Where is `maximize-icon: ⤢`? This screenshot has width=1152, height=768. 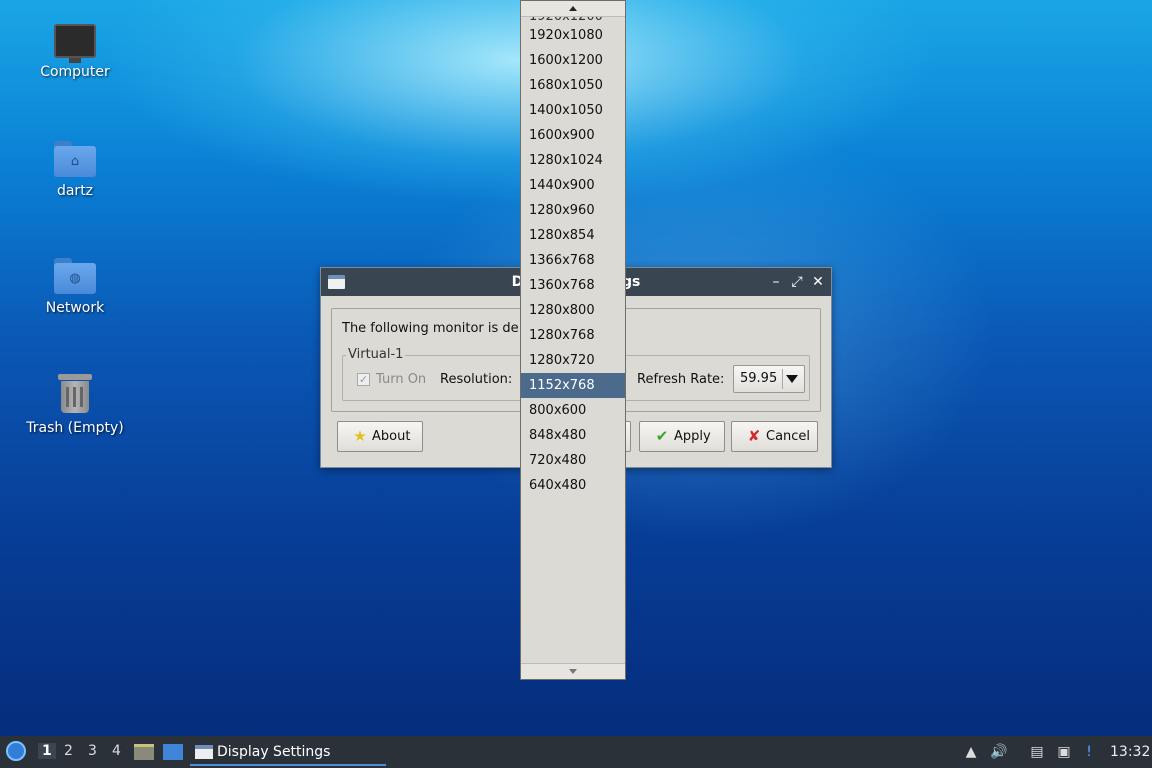 maximize-icon: ⤢ is located at coordinates (797, 282).